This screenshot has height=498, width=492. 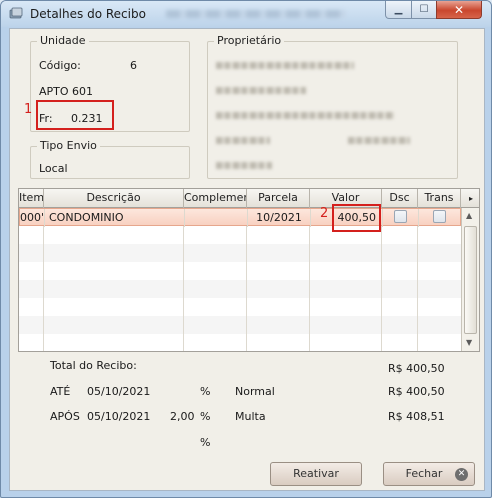 What do you see at coordinates (88, 14) in the screenshot?
I see `window-title: Detalhes do Recibo` at bounding box center [88, 14].